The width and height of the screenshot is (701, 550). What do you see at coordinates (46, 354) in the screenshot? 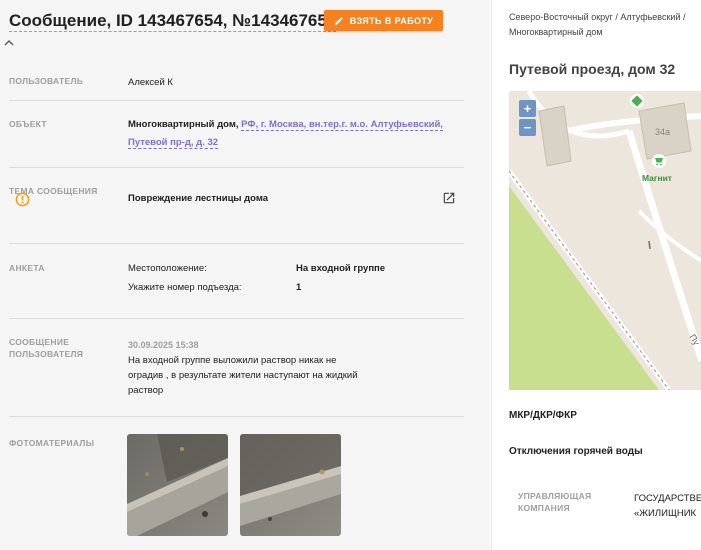
I see `message-label-line2: ПОЛЬЗОВАТЕЛЯ` at bounding box center [46, 354].